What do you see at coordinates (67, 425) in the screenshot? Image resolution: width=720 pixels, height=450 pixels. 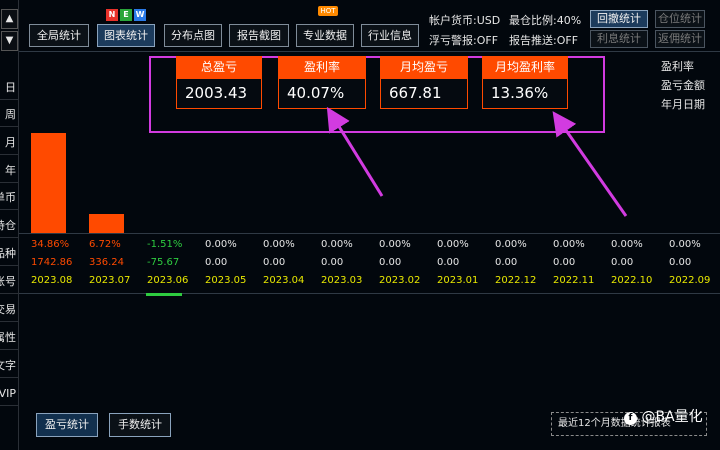 I see `pnl-stats-button: 盈亏统计` at bounding box center [67, 425].